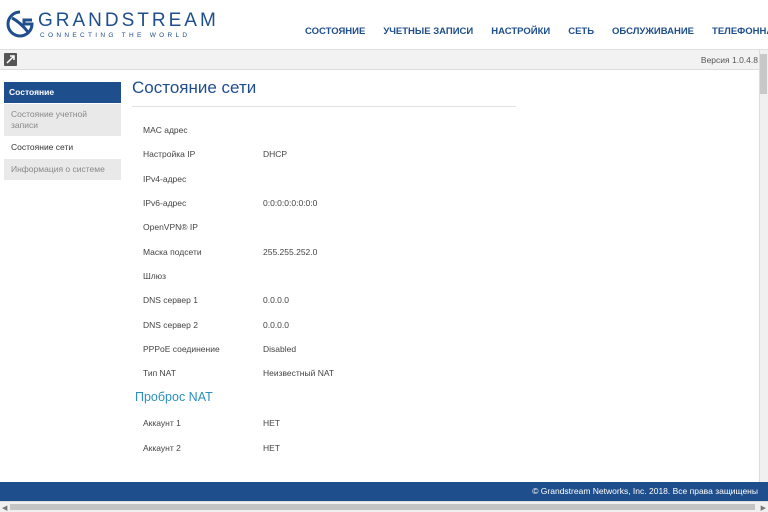  I want to click on scroll-right-icon: ▶, so click(763, 508).